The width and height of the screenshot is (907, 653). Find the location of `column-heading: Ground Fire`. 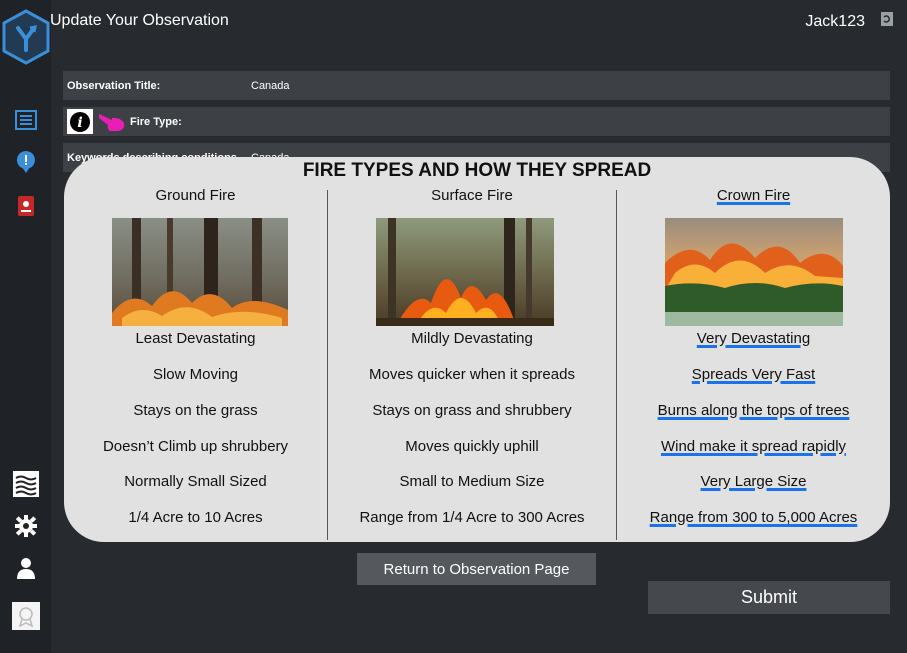

column-heading: Ground Fire is located at coordinates (195, 195).